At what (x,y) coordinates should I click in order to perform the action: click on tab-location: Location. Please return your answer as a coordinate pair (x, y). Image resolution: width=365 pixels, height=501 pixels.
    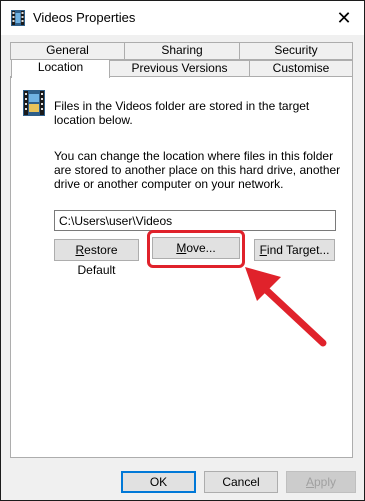
    Looking at the image, I should click on (60, 68).